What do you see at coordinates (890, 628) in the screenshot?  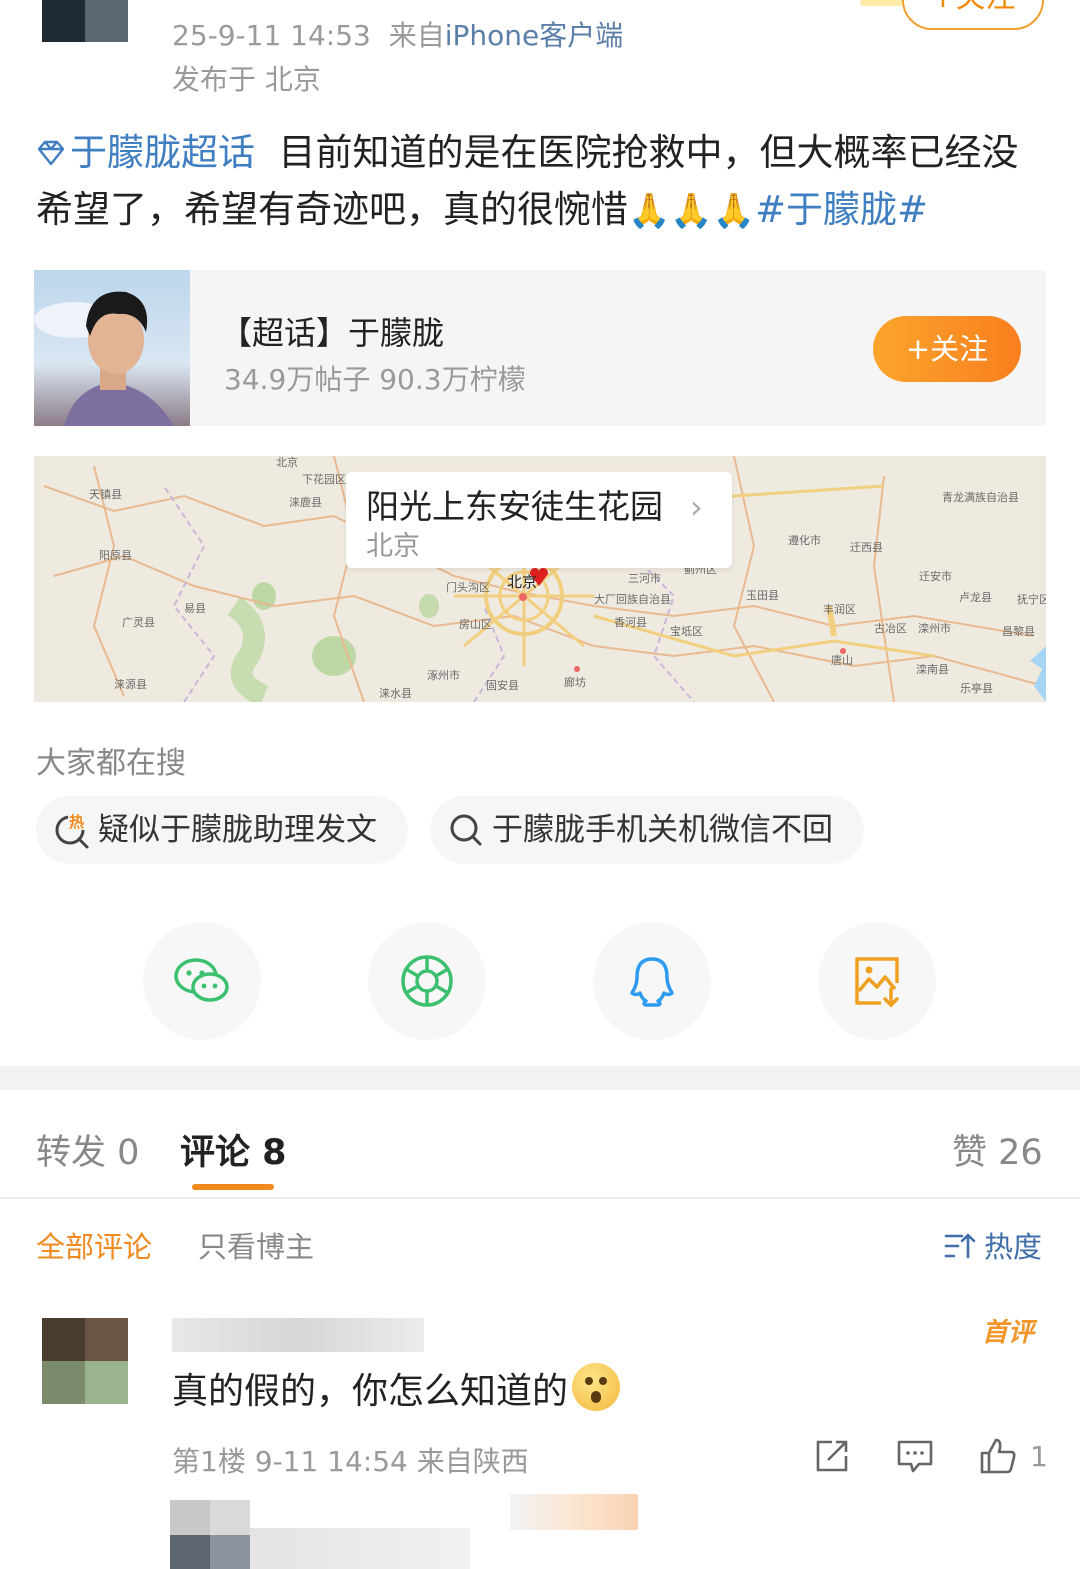 I see `map-town-label: 古冶区` at bounding box center [890, 628].